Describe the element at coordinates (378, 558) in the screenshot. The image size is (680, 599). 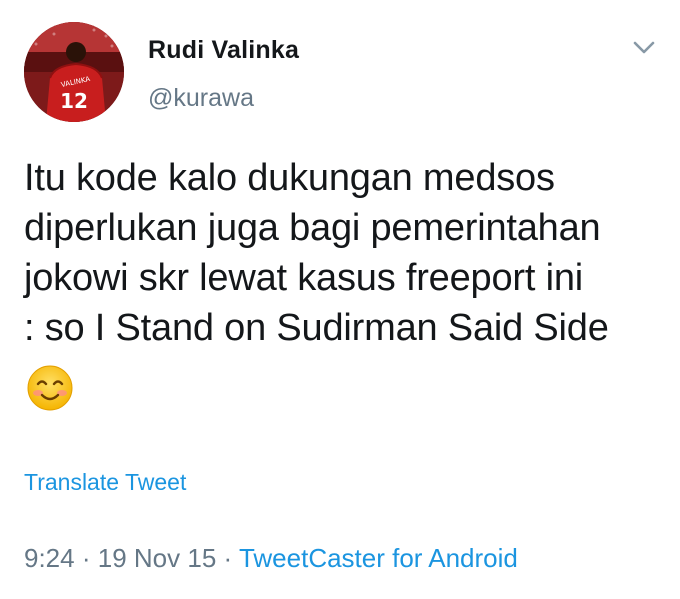
I see `tweet-source-link: TweetCaster for Android` at that location.